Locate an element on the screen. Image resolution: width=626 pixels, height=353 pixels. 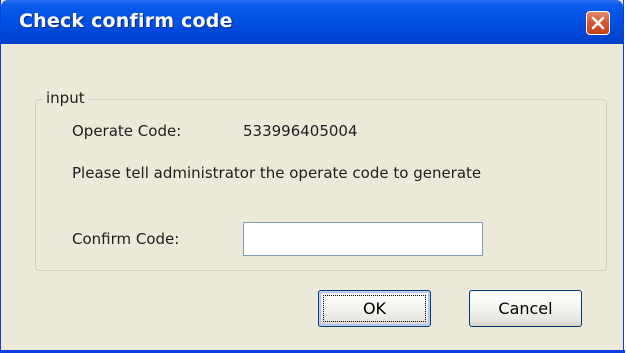
groupbox-legend: input is located at coordinates (65, 98).